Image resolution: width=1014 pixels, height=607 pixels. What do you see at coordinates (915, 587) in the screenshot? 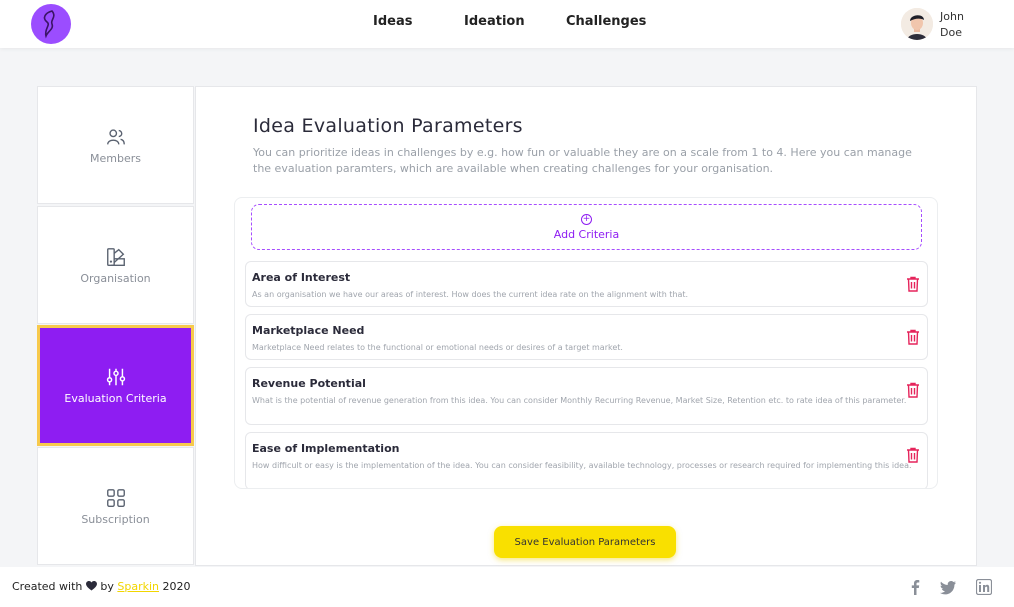
I see `facebook-icon` at bounding box center [915, 587].